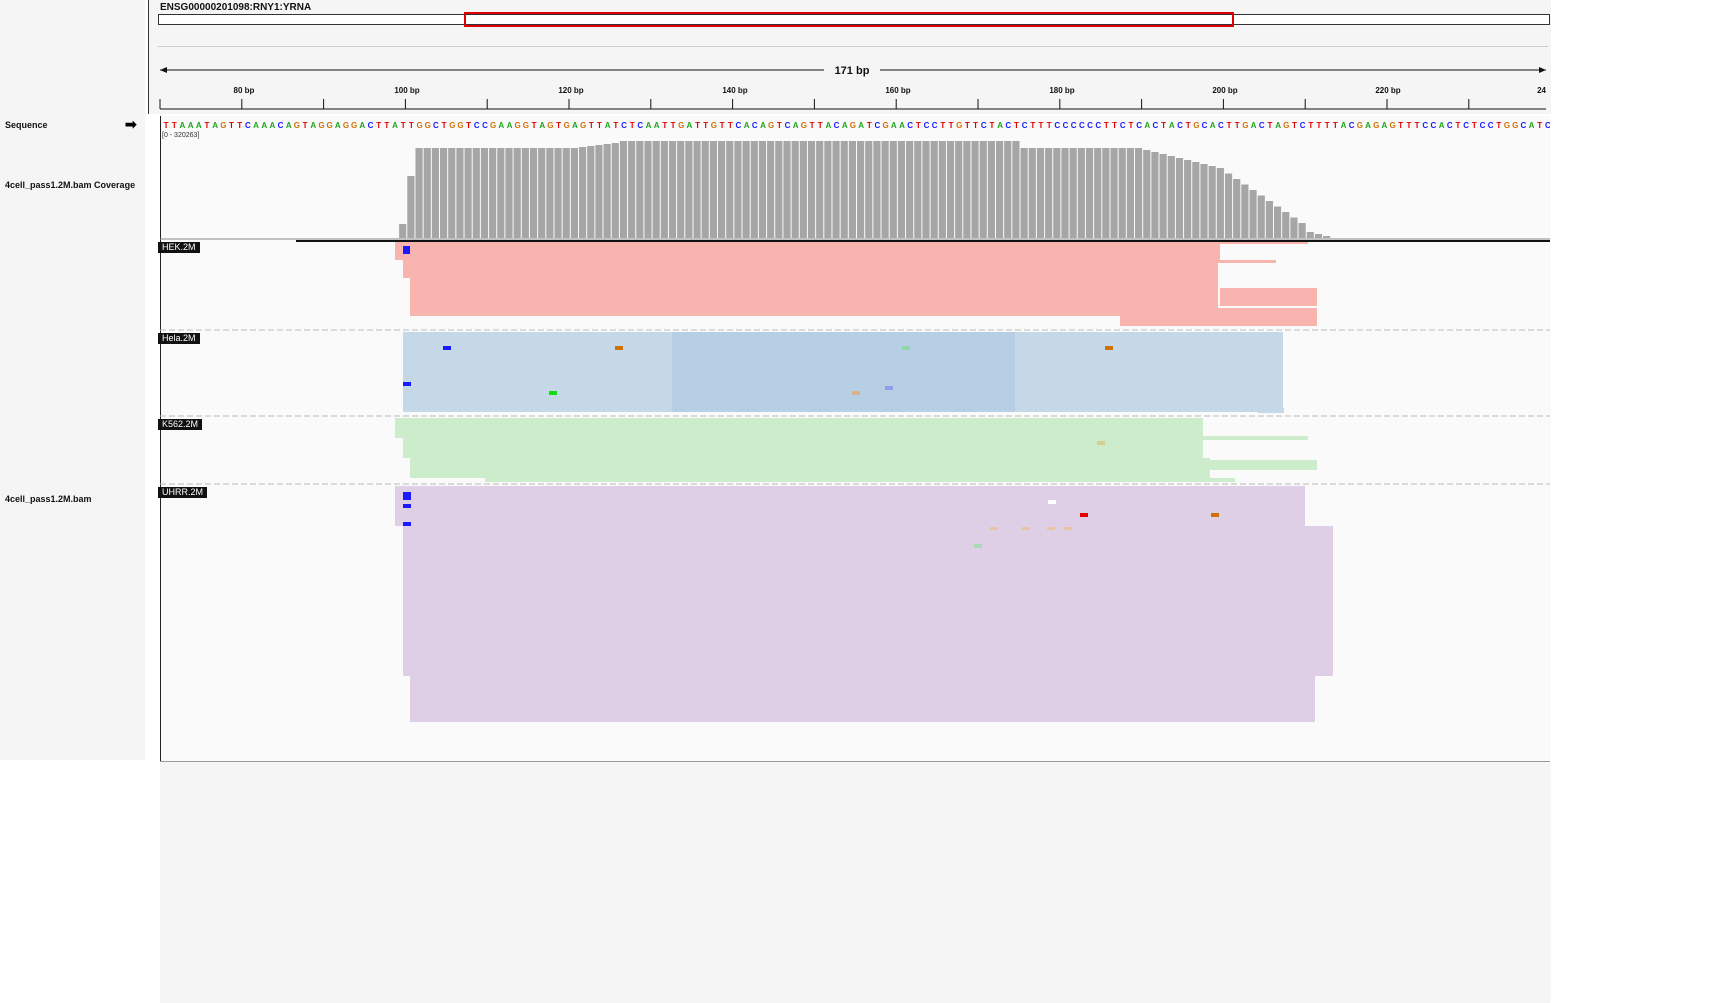  Describe the element at coordinates (406, 90) in the screenshot. I see `ruler-tick-label: 100 bp` at that location.